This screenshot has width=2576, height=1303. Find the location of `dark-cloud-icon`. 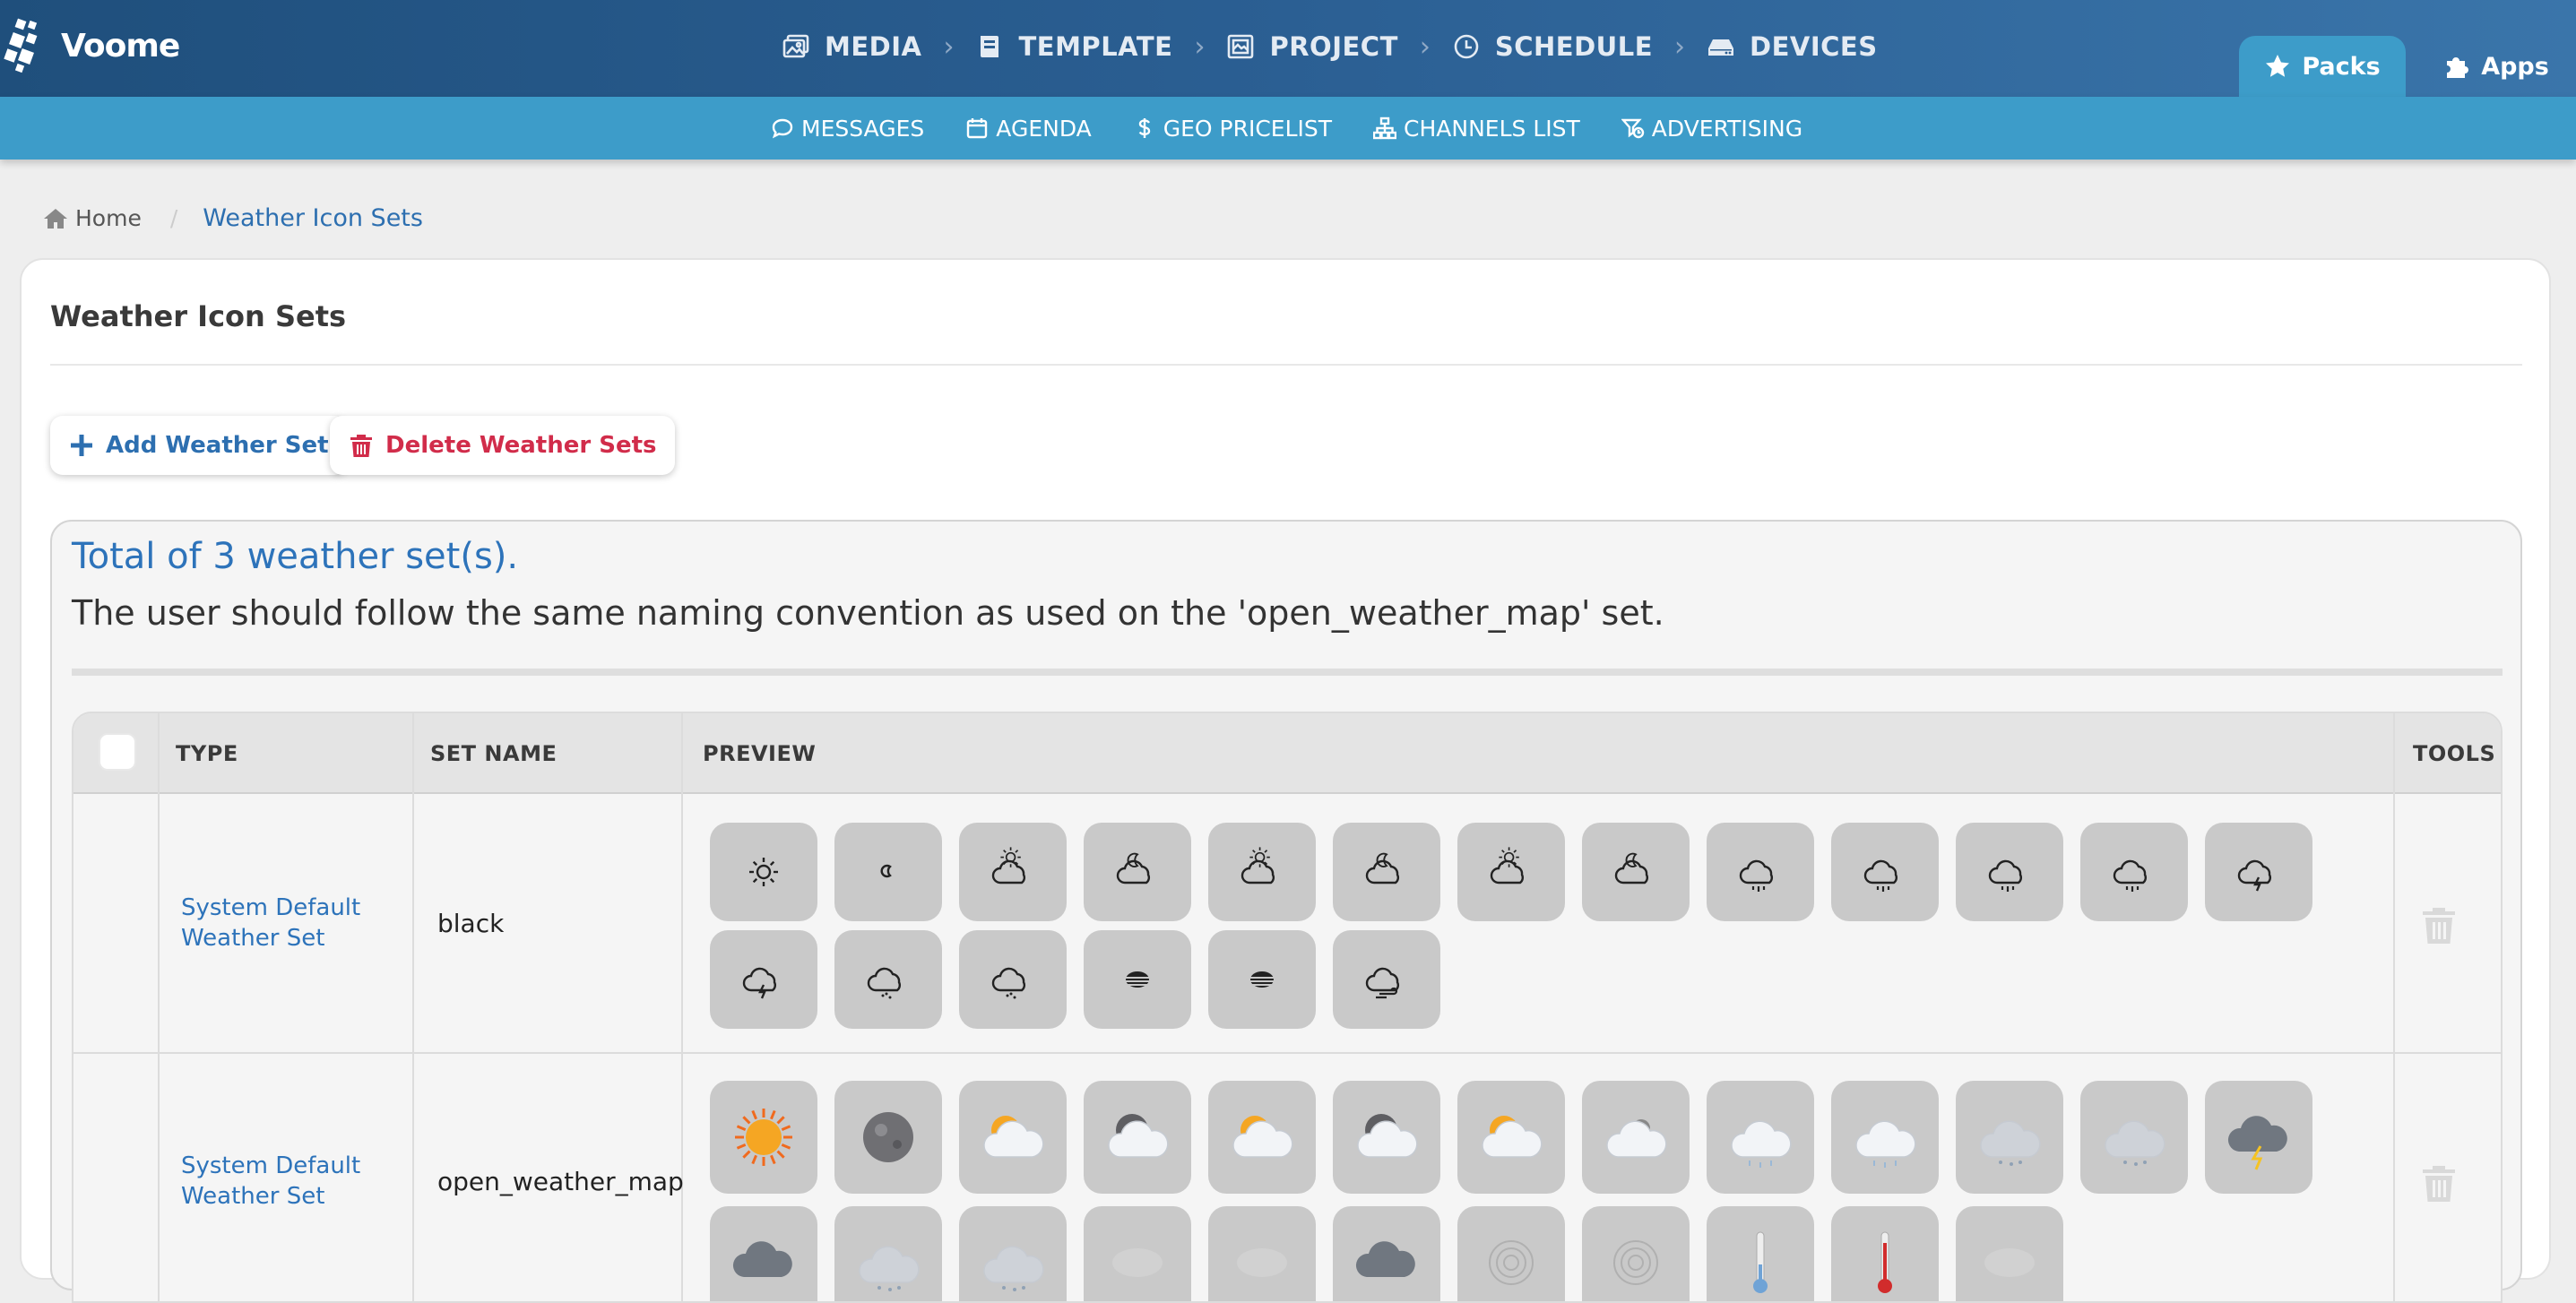

dark-cloud-icon is located at coordinates (762, 1259).